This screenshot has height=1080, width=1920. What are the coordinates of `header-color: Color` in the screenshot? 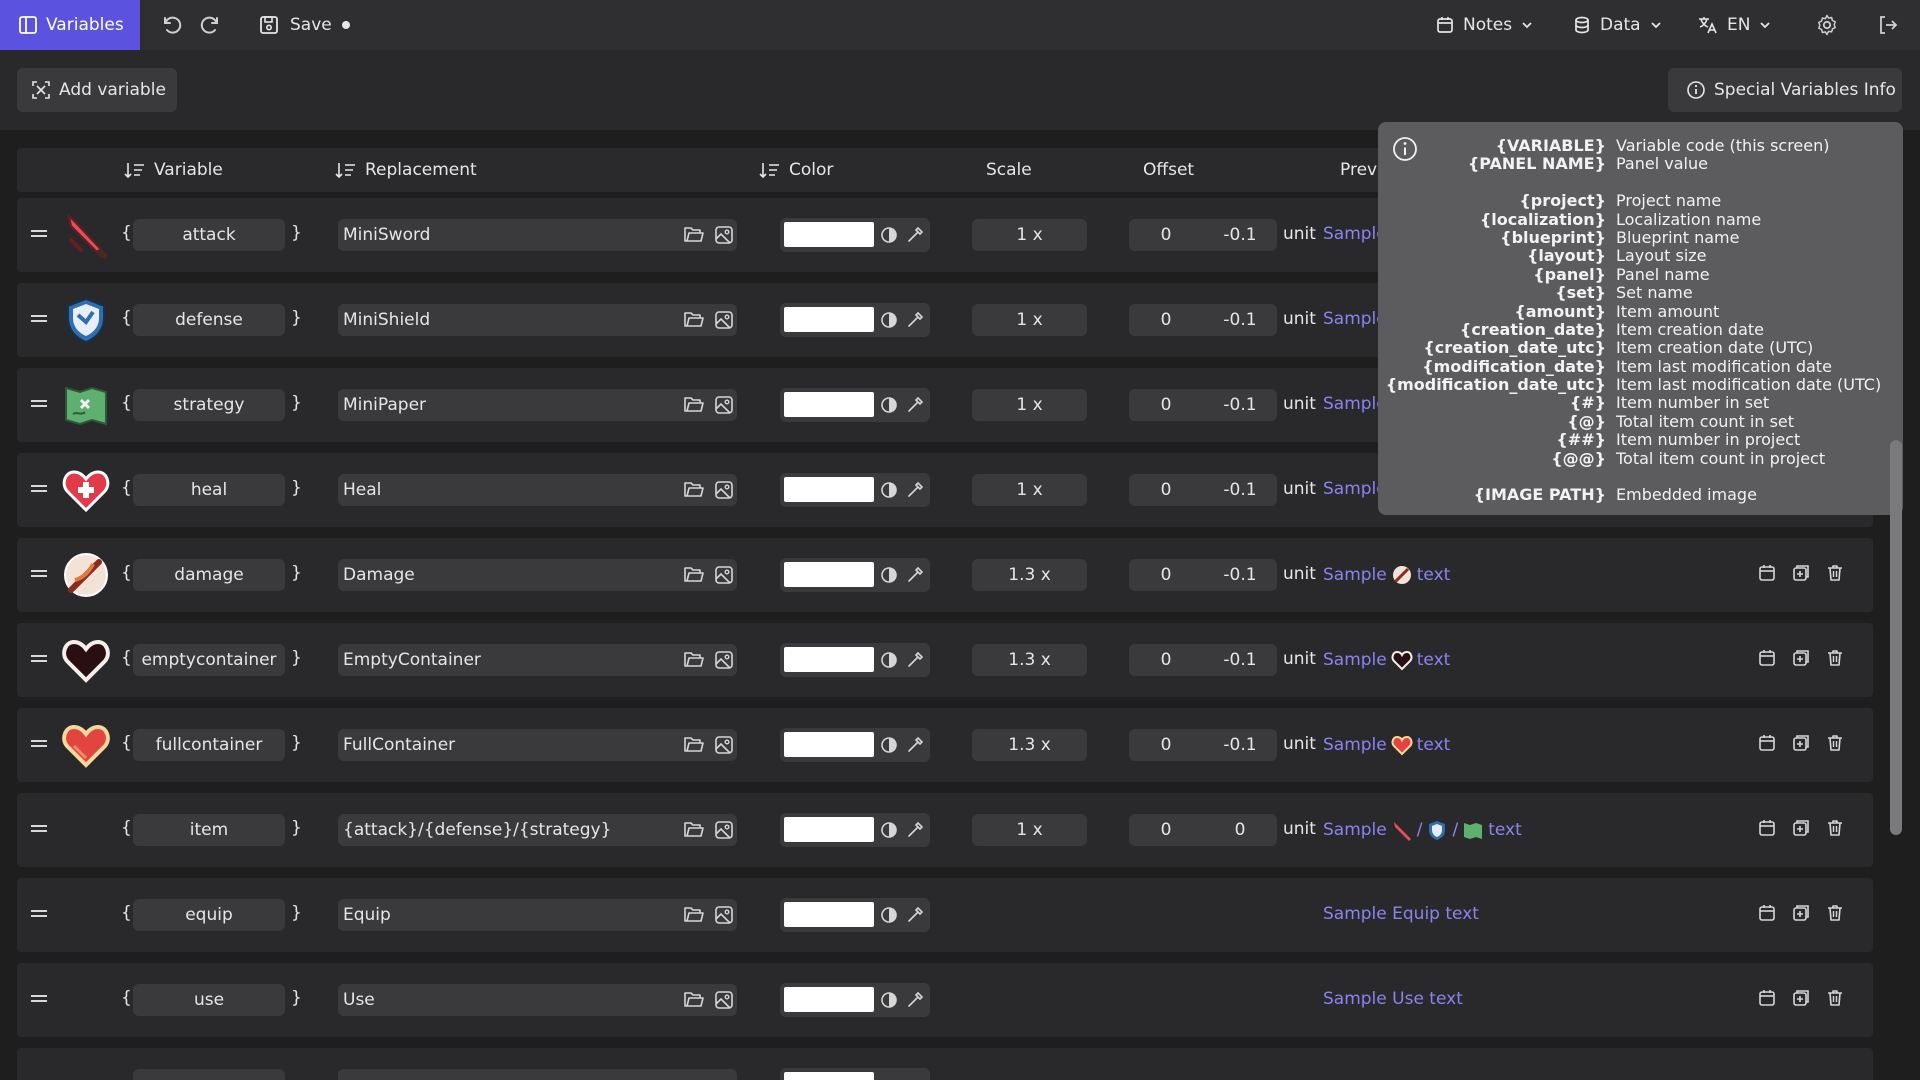 It's located at (796, 170).